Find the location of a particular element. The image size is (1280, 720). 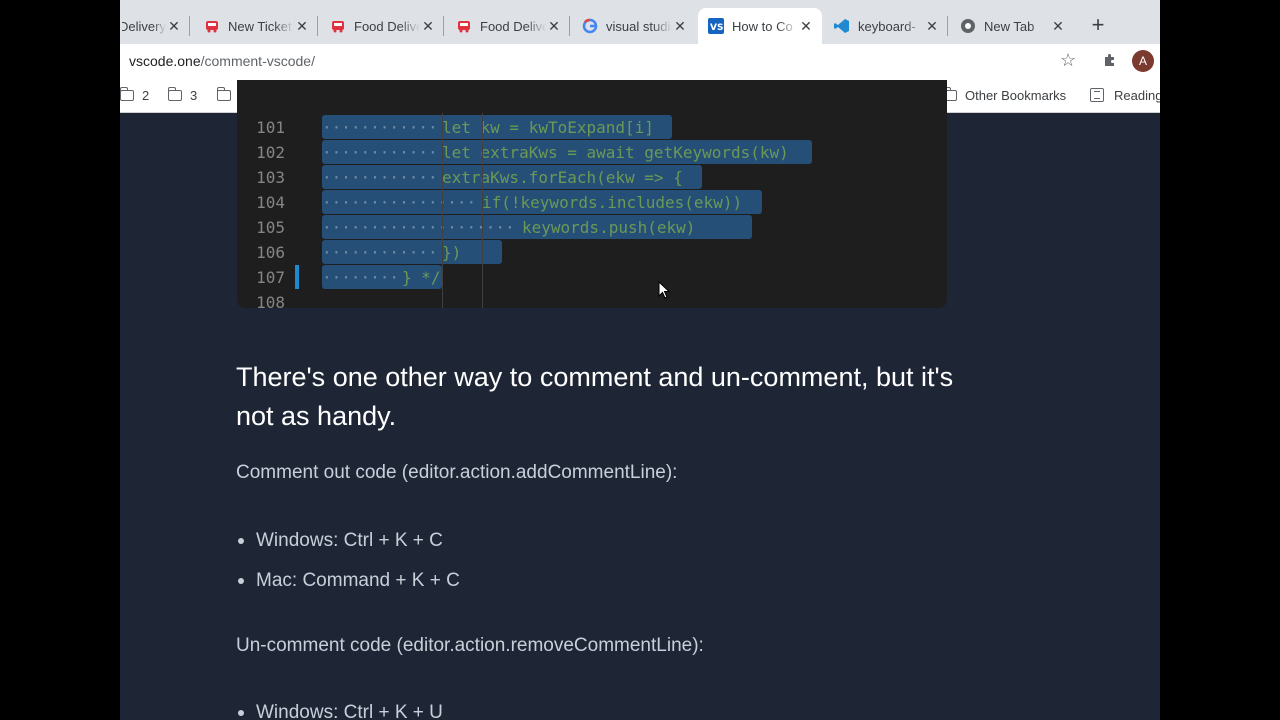

tab-title: visual studio is located at coordinates (639, 26).